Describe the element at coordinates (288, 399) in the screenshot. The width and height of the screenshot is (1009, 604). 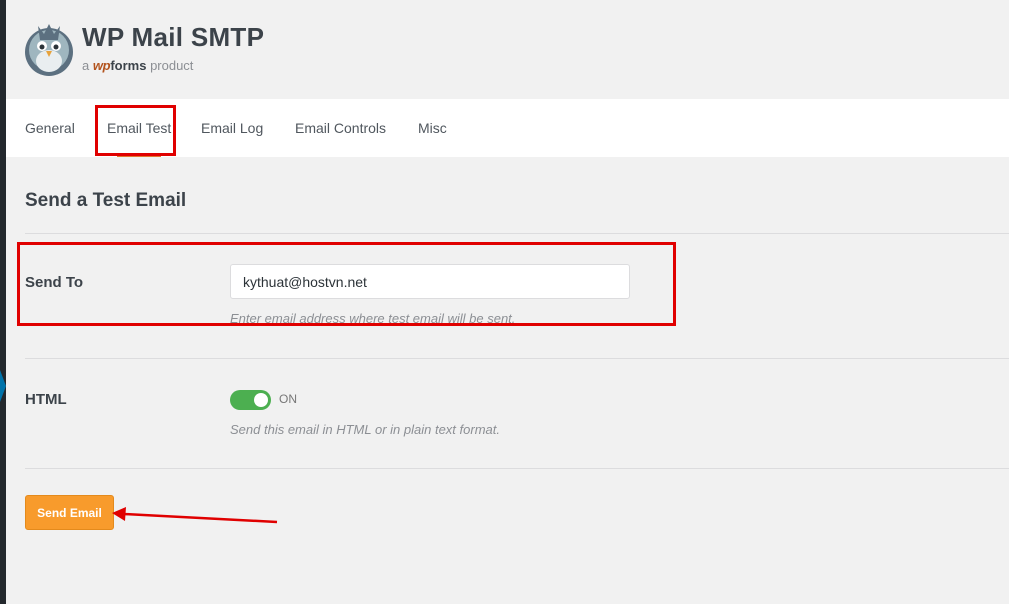
I see `html-toggle-state: ON` at that location.